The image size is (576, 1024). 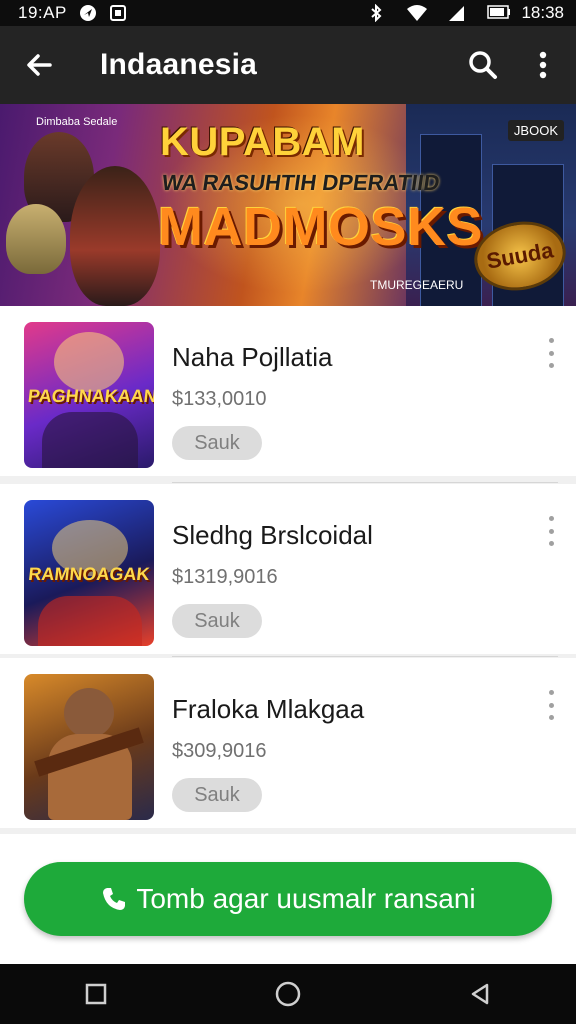 What do you see at coordinates (114, 899) in the screenshot?
I see `phone-icon` at bounding box center [114, 899].